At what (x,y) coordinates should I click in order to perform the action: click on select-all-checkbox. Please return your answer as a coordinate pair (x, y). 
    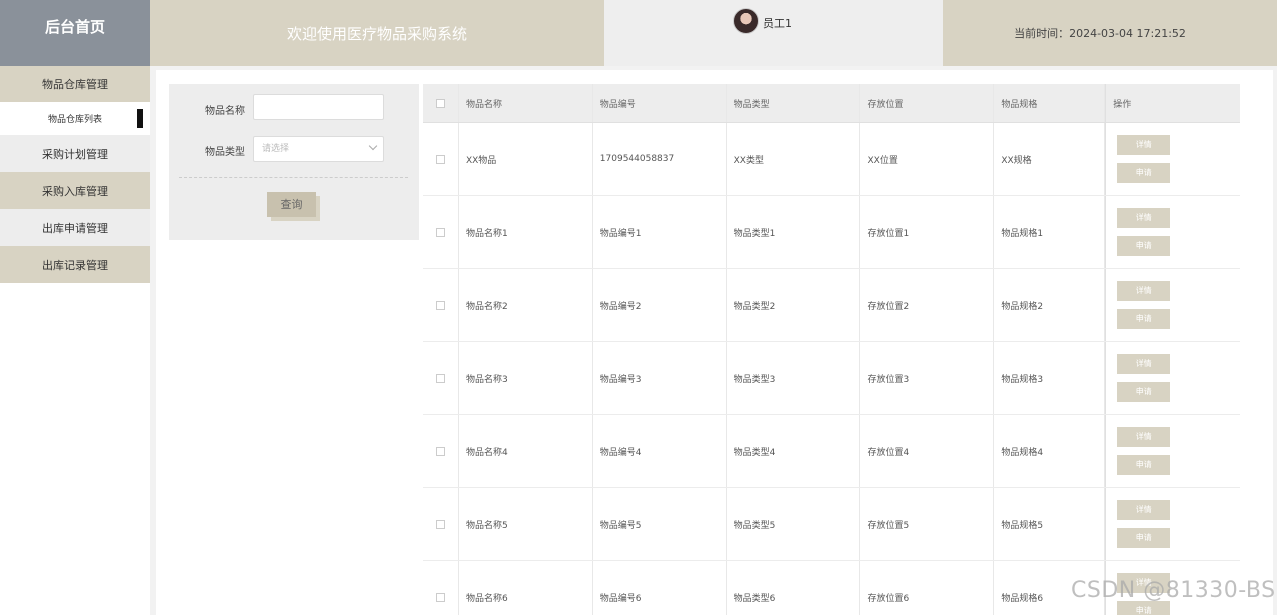
    Looking at the image, I should click on (440, 103).